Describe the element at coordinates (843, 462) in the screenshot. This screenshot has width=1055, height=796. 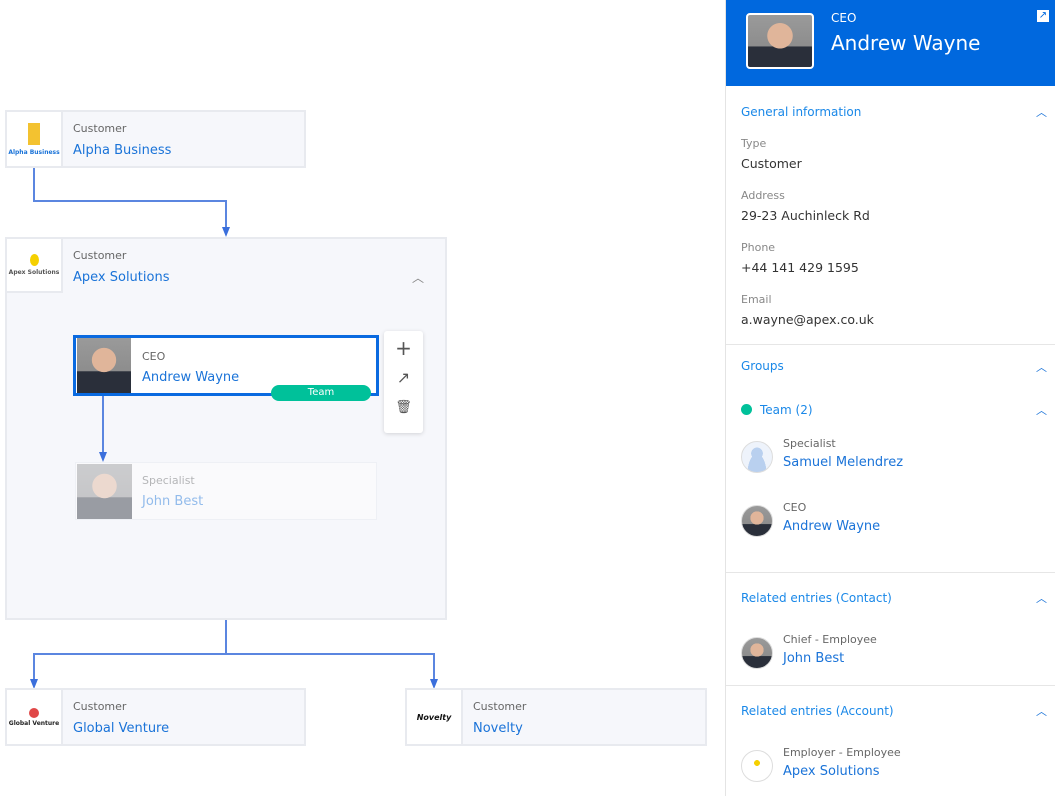
I see `member-name: Samuel Melendrez` at that location.